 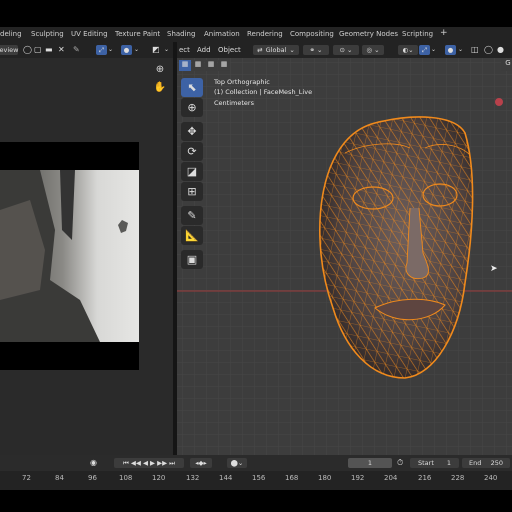 What do you see at coordinates (242, 82) in the screenshot?
I see `view-name: Top Orthographic` at bounding box center [242, 82].